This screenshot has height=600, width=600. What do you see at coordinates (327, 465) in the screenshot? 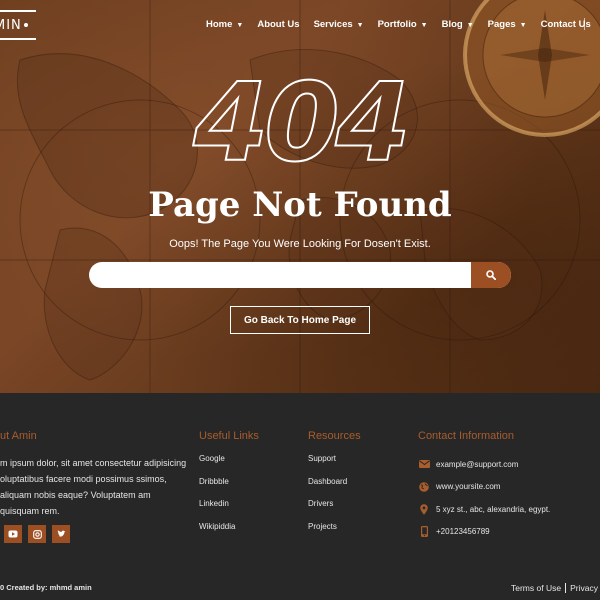
I see `footer-link-support: Support` at bounding box center [327, 465].